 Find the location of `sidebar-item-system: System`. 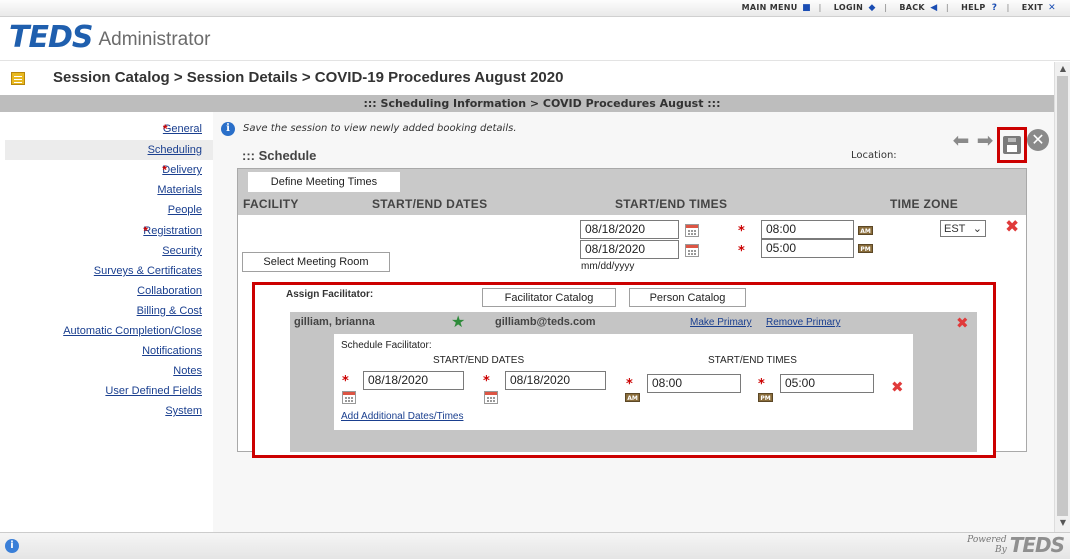

sidebar-item-system: System is located at coordinates (183, 411).